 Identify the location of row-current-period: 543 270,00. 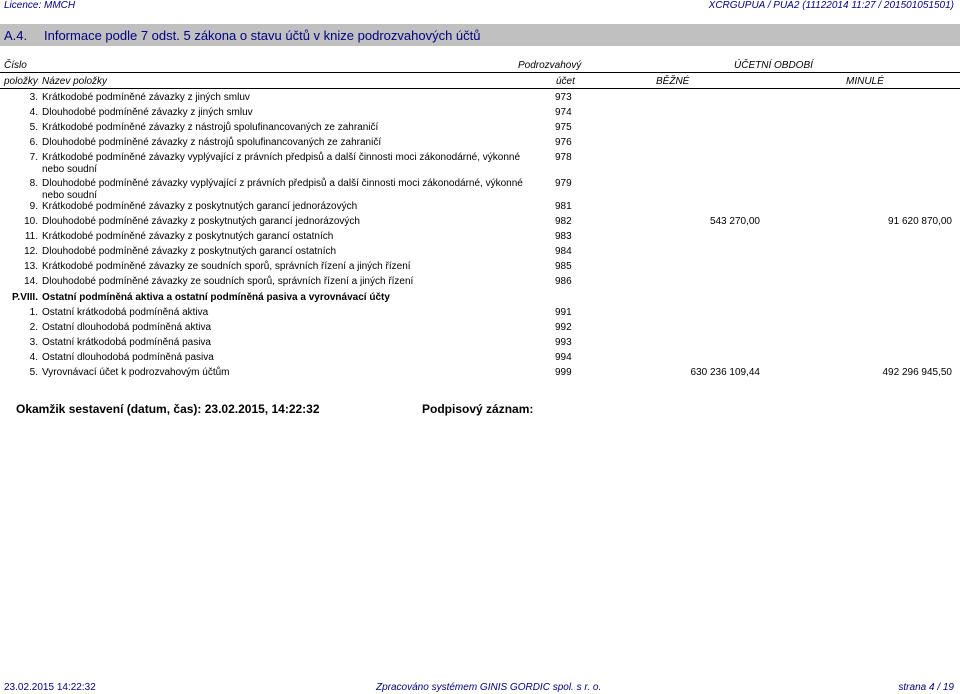
(734, 221).